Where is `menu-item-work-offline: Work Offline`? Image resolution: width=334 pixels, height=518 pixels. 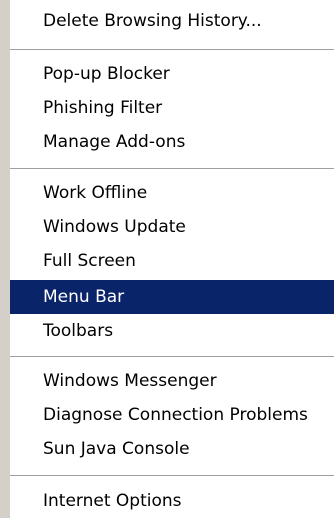
menu-item-work-offline: Work Offline is located at coordinates (172, 193).